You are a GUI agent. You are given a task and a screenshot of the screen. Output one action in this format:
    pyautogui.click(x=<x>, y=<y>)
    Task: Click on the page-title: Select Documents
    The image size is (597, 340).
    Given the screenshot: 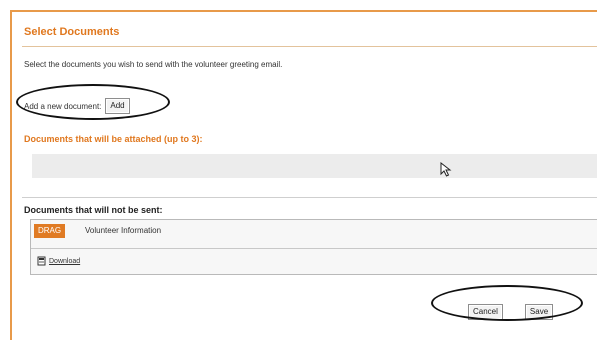 What is the action you would take?
    pyautogui.click(x=72, y=32)
    